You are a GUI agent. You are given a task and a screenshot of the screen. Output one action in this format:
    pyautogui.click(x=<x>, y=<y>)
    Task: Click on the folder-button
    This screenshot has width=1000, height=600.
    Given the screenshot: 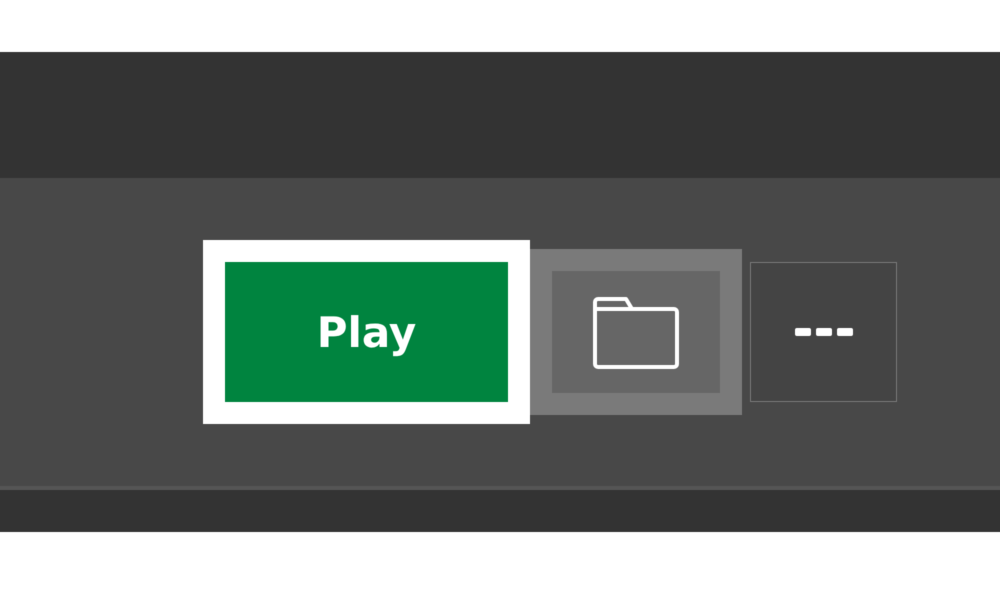 What is the action you would take?
    pyautogui.click(x=636, y=332)
    